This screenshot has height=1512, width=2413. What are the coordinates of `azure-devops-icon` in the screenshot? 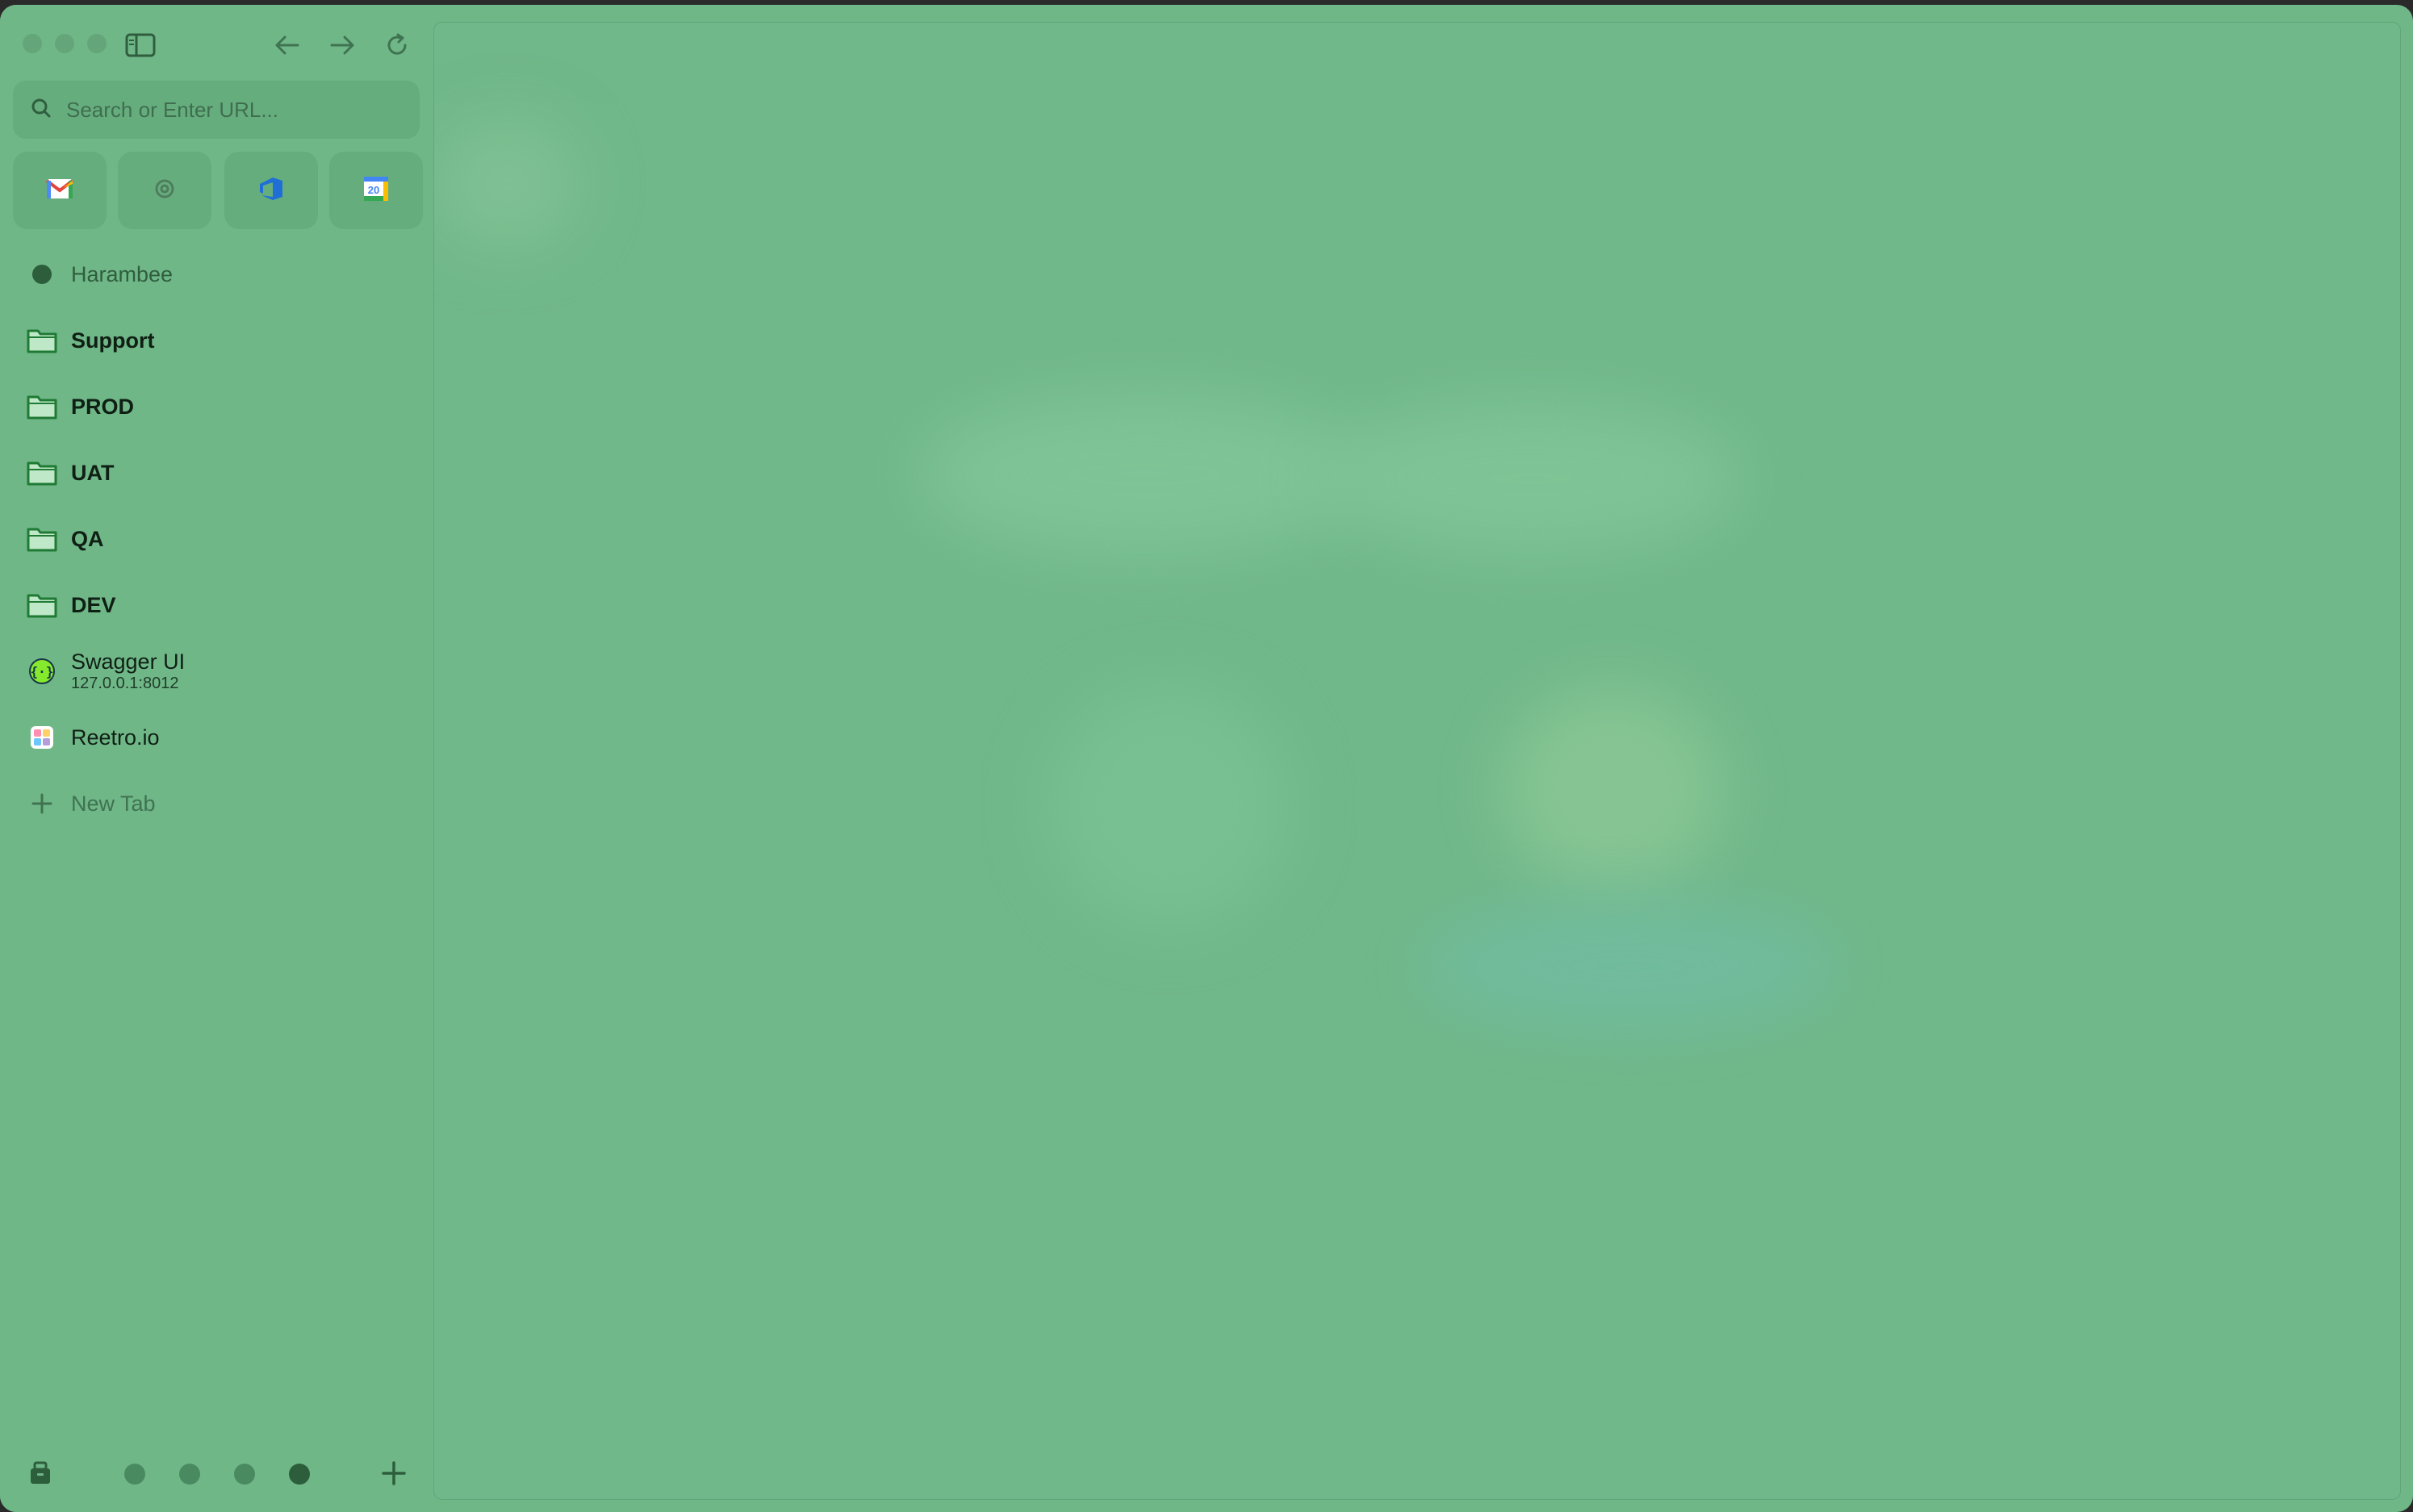 It's located at (271, 190).